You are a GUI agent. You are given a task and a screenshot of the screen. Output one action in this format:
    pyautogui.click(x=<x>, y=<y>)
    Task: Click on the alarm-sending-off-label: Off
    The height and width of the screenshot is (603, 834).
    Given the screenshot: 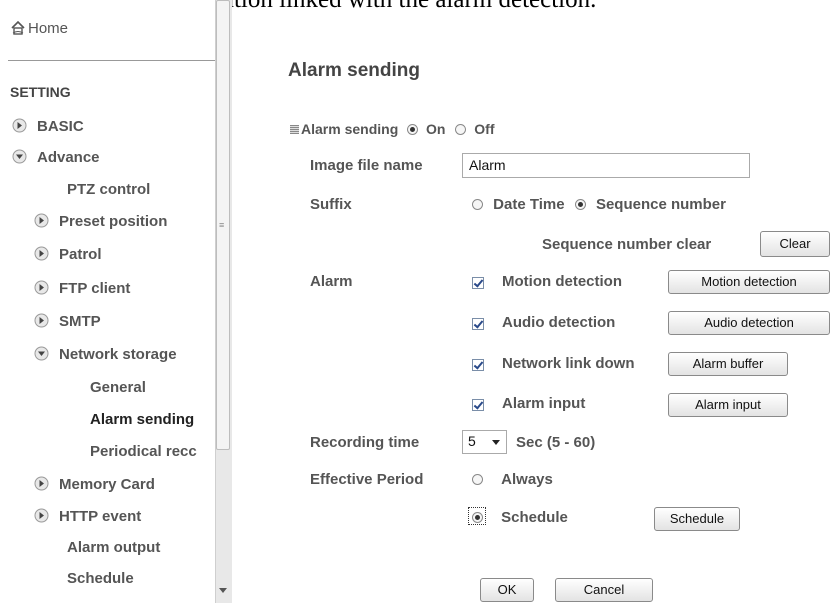 What is the action you would take?
    pyautogui.click(x=484, y=129)
    